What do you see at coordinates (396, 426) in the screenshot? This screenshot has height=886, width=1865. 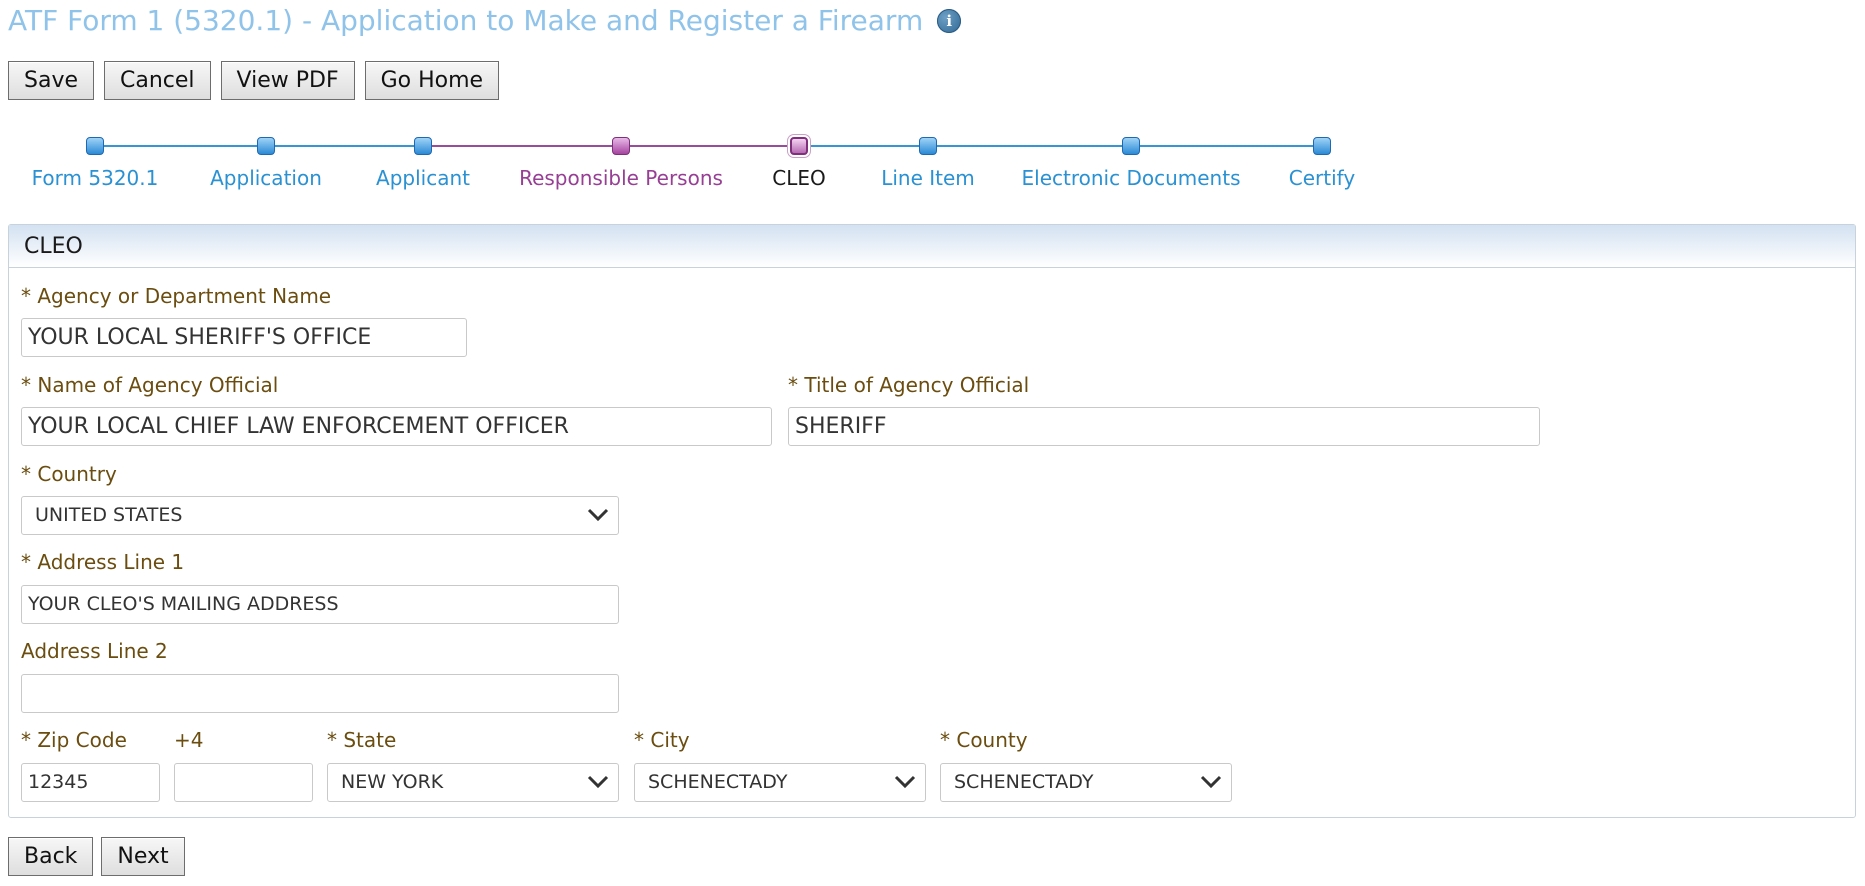 I see `official-name-input: YOUR LOCAL CHIEF LAW ENFORCEMENT OFFICER` at bounding box center [396, 426].